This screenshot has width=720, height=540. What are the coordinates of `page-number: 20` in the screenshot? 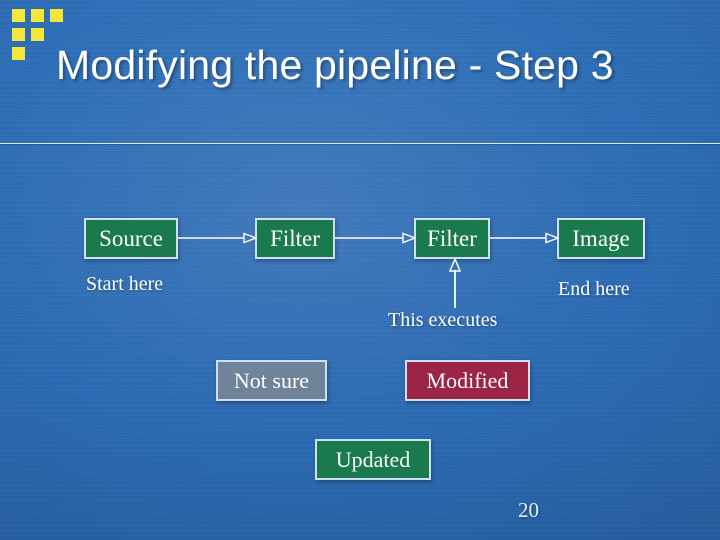 It's located at (528, 510).